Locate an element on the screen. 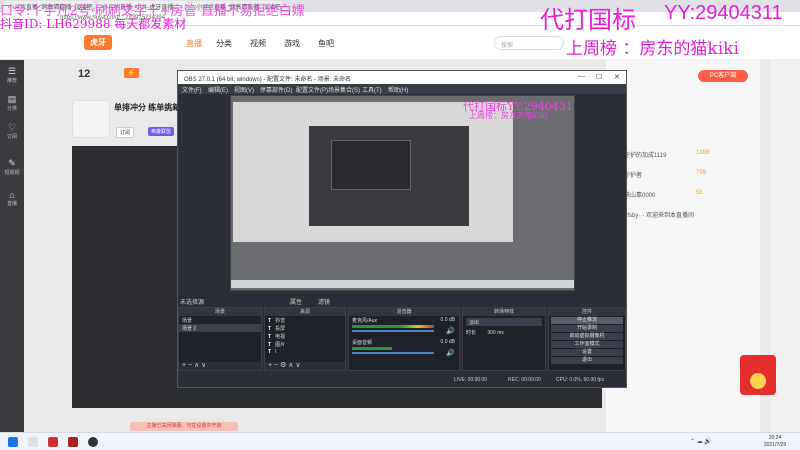  source-item: T 电视 is located at coordinates (305, 336).